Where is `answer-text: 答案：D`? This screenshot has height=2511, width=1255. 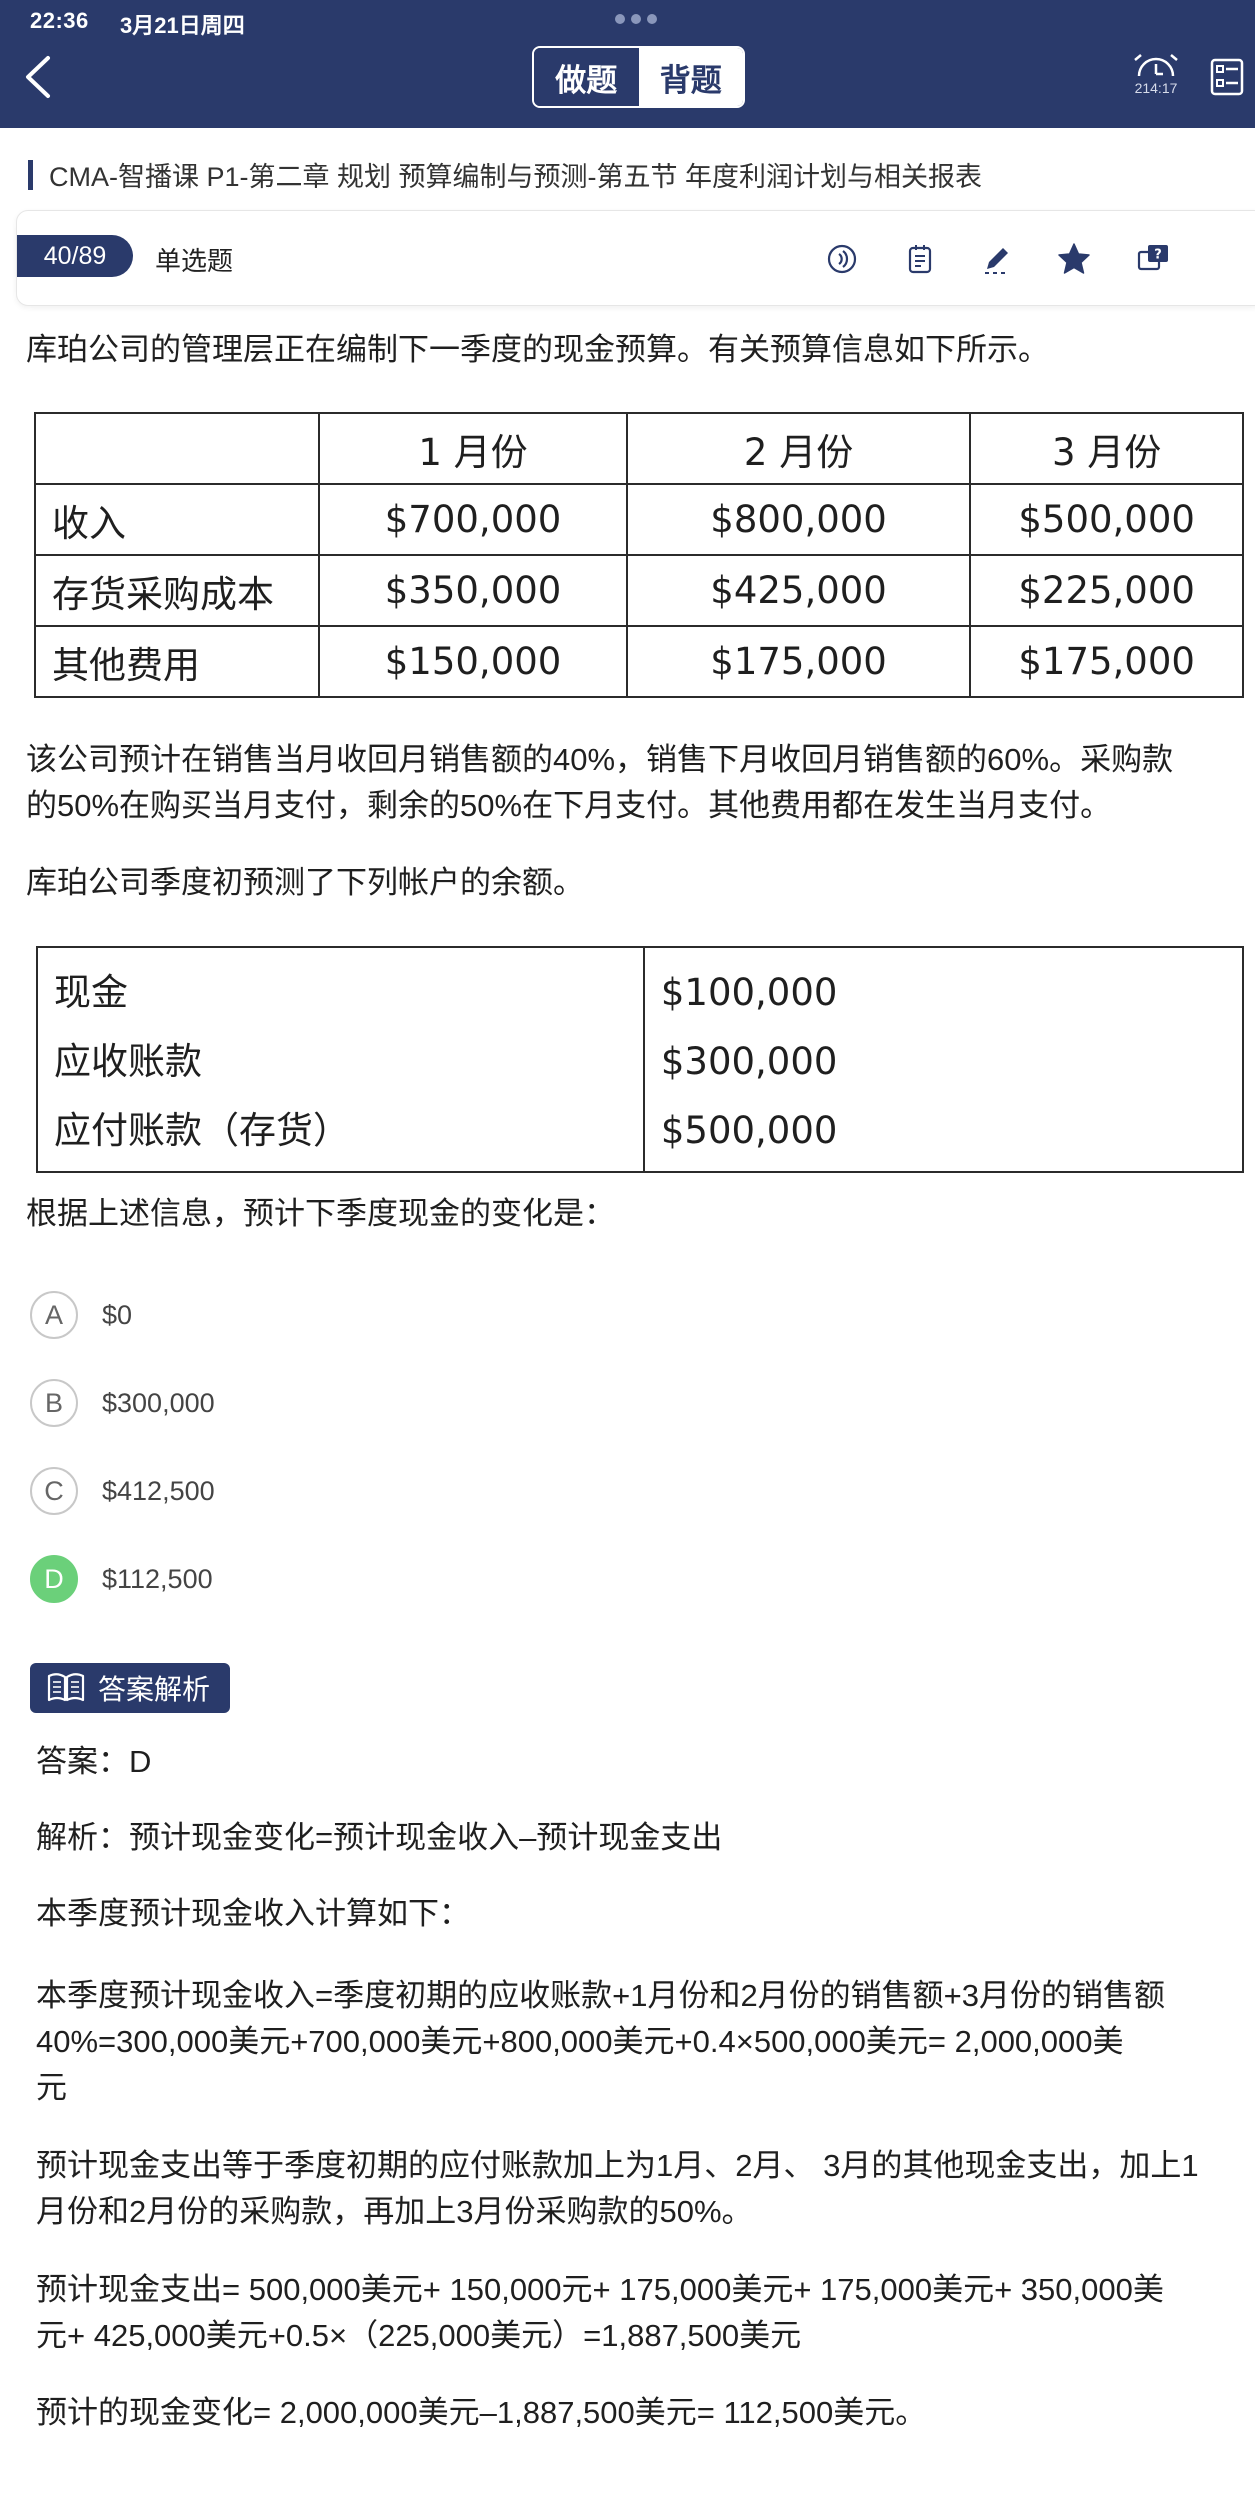
answer-text: 答案：D is located at coordinates (94, 1761).